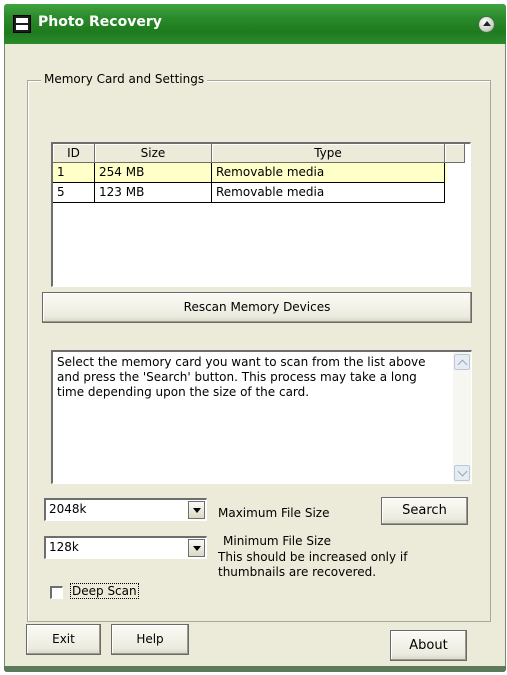  What do you see at coordinates (125, 509) in the screenshot?
I see `max-size-select: 2048k` at bounding box center [125, 509].